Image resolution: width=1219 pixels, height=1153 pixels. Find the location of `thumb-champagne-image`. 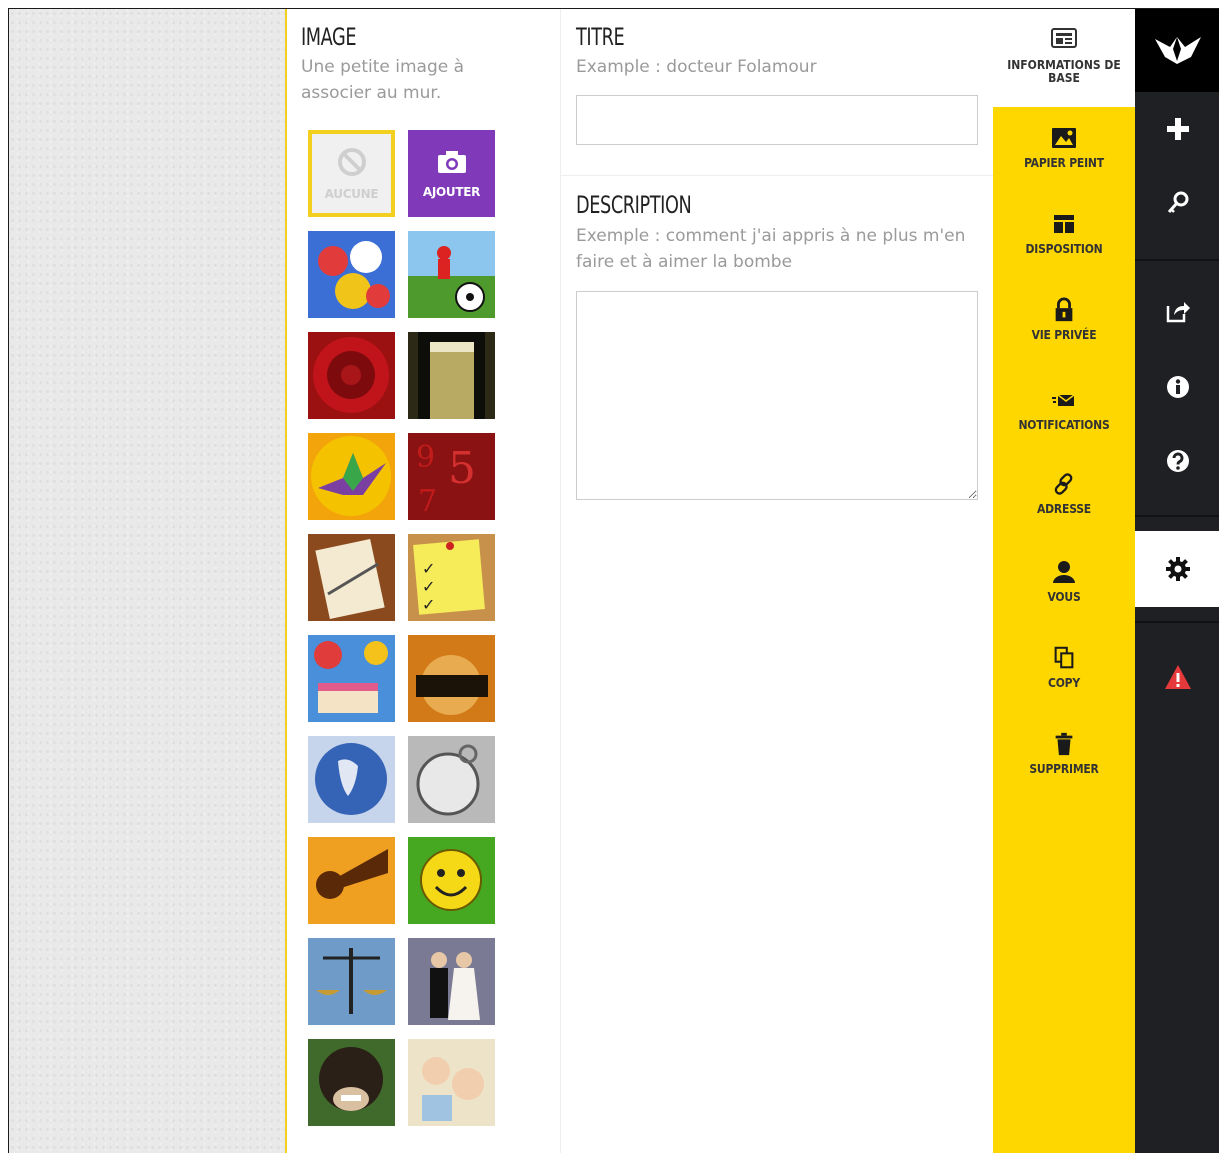

thumb-champagne-image is located at coordinates (451, 375).